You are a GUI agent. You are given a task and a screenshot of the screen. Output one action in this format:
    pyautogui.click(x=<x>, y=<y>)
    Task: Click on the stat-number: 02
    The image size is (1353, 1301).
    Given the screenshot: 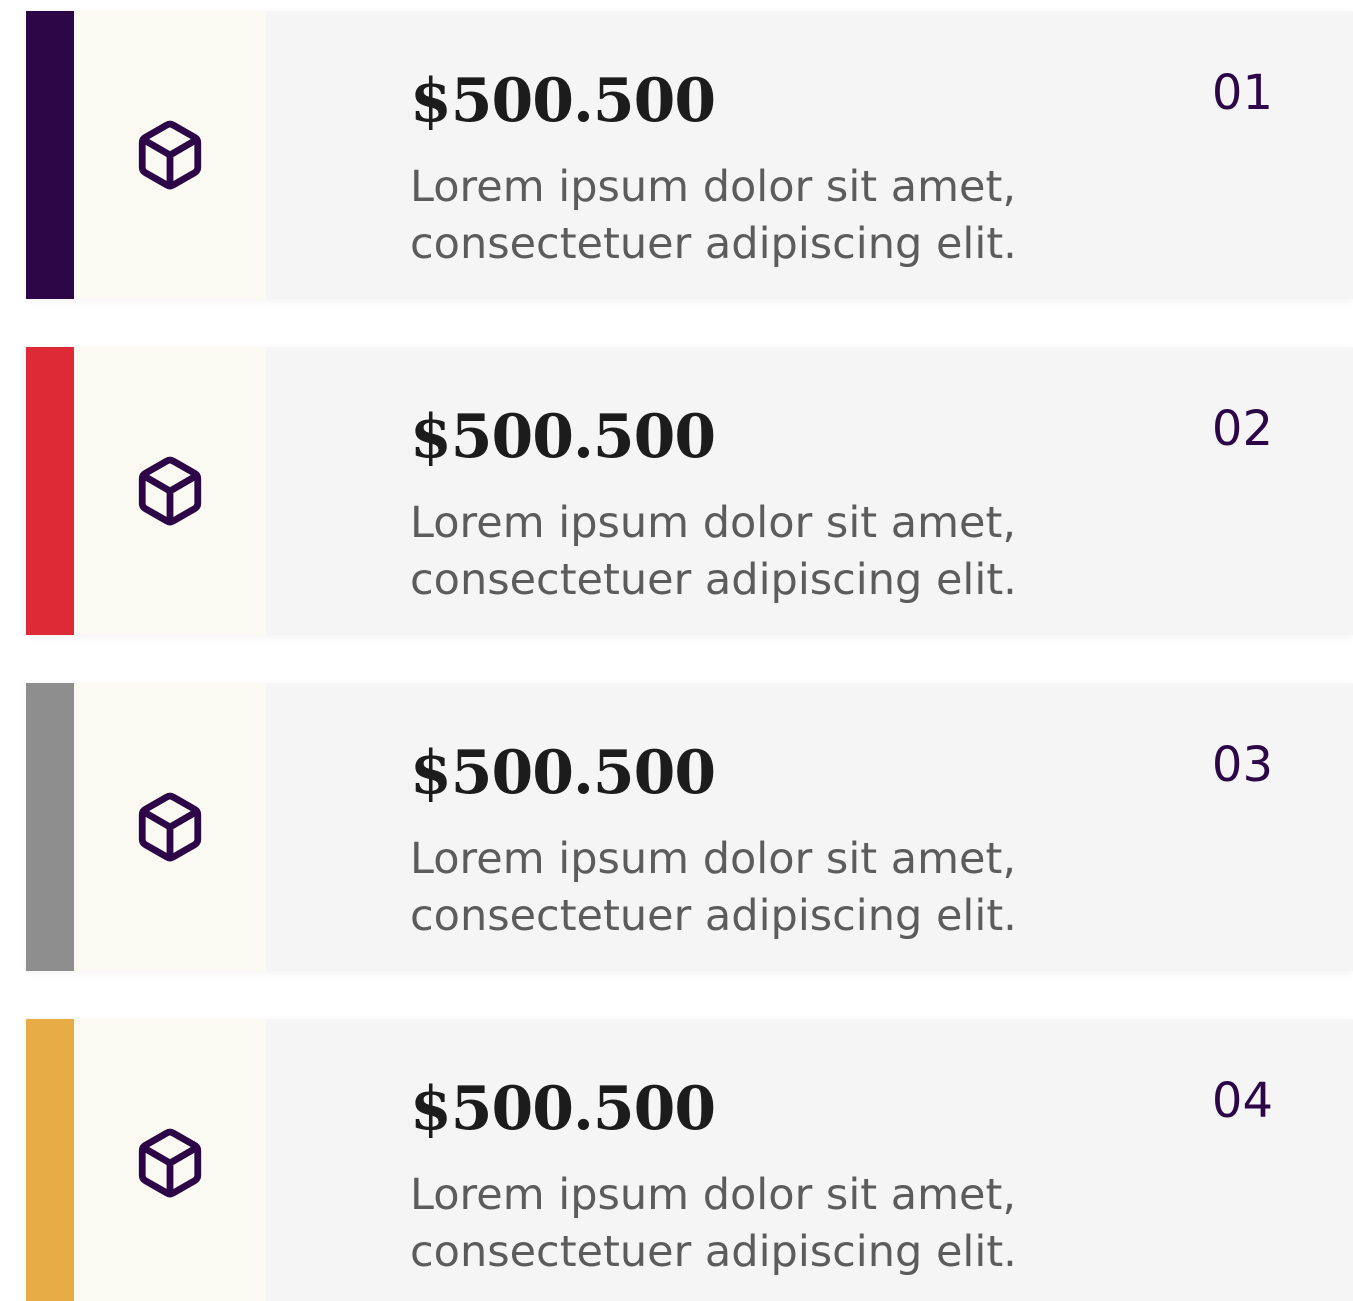 What is the action you would take?
    pyautogui.click(x=1242, y=429)
    